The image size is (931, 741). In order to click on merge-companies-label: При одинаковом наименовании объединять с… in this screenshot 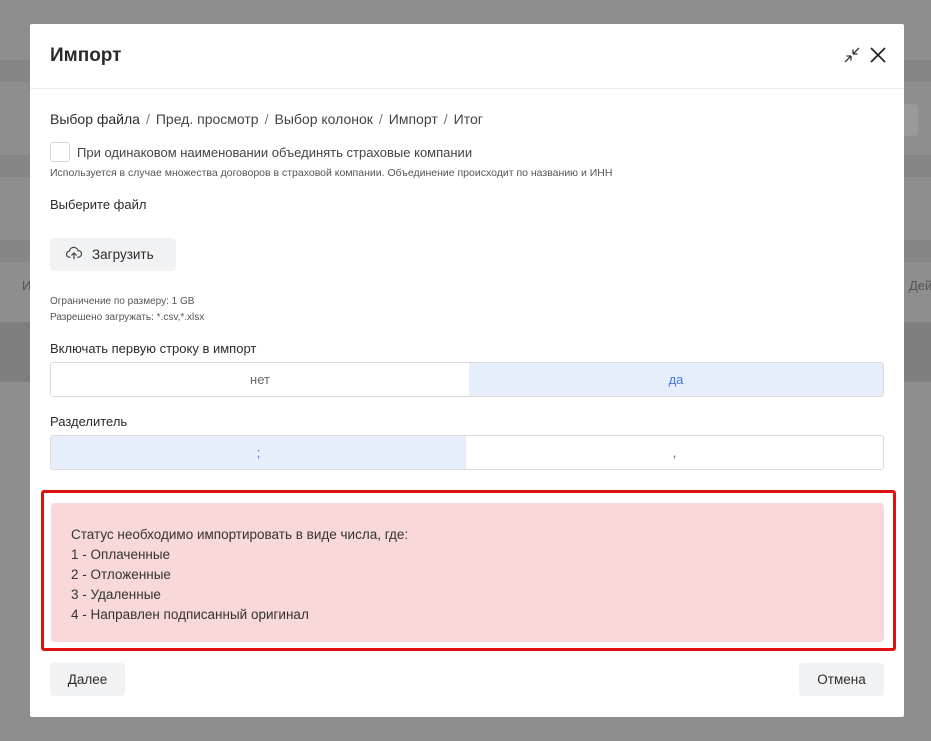, I will do `click(274, 152)`.